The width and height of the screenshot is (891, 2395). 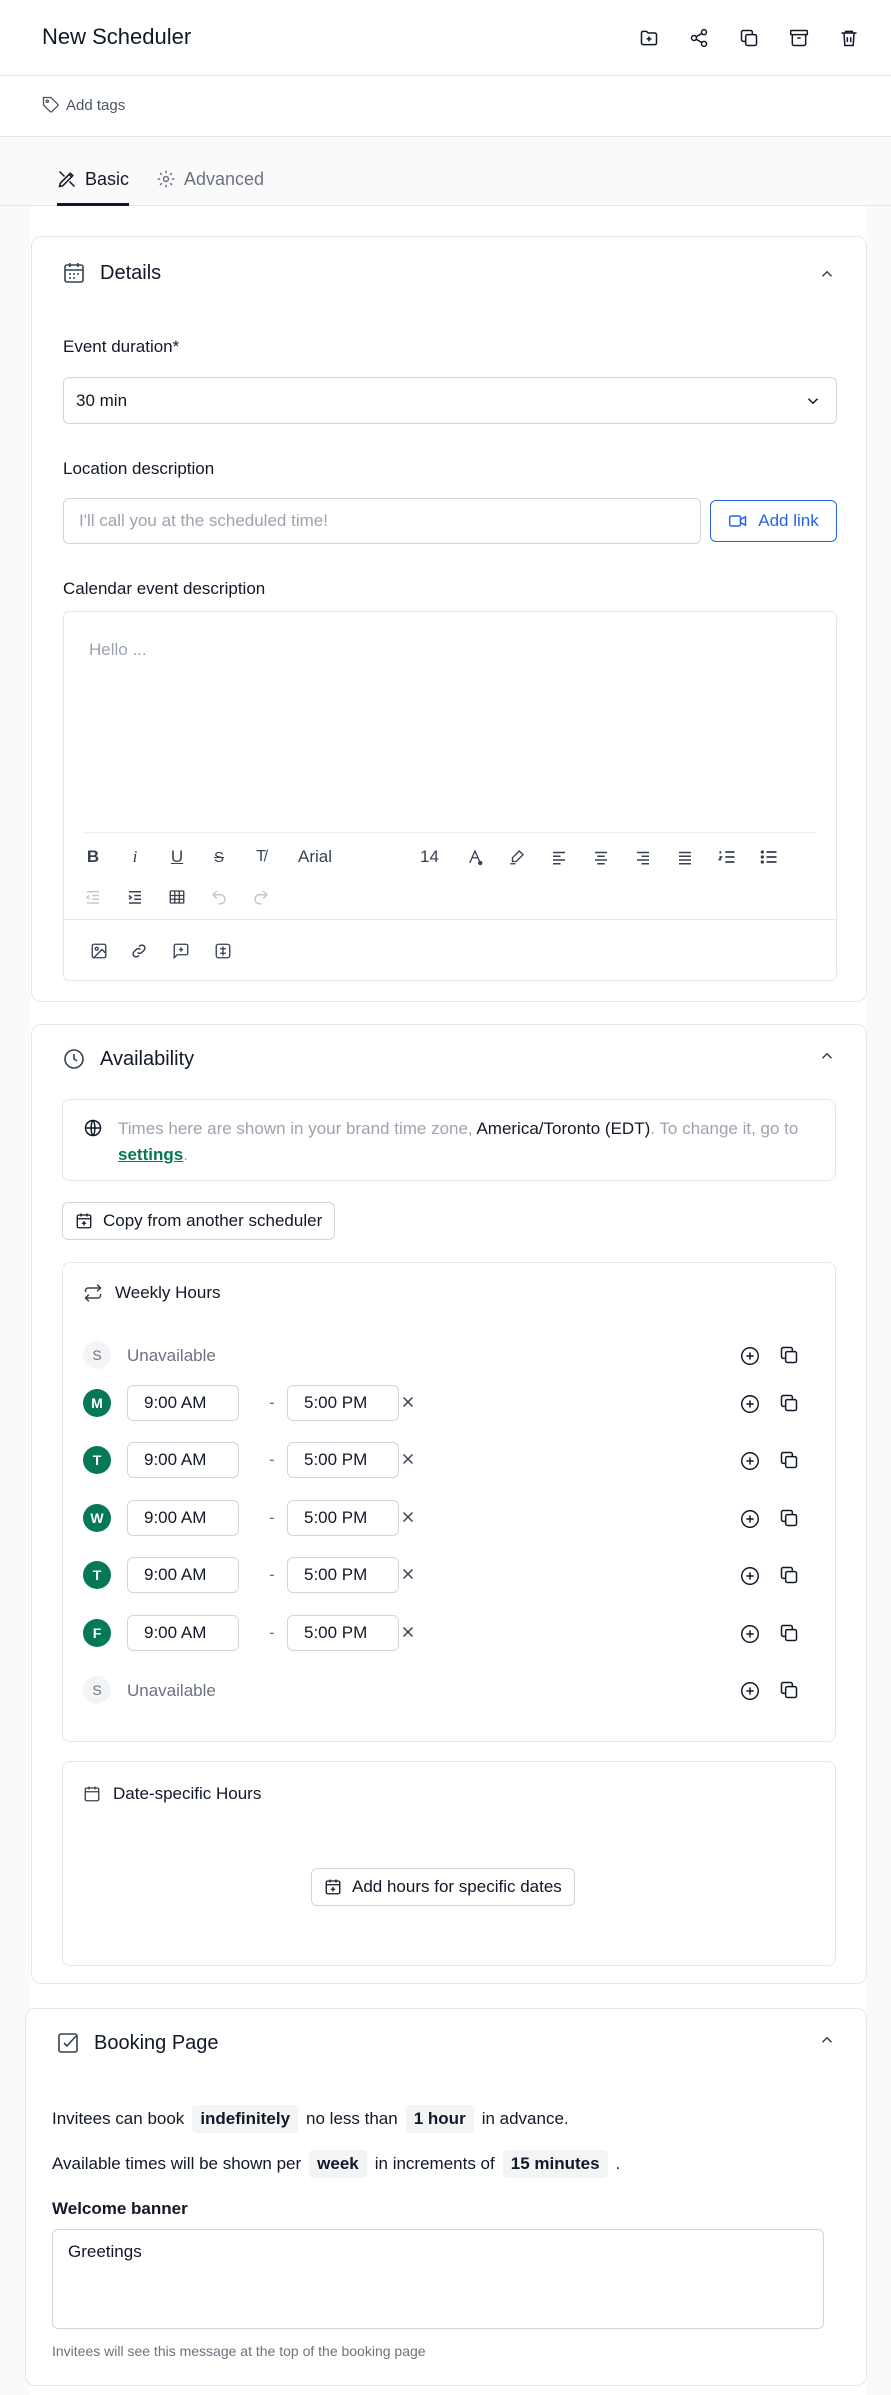 What do you see at coordinates (135, 897) in the screenshot?
I see `indent-icon` at bounding box center [135, 897].